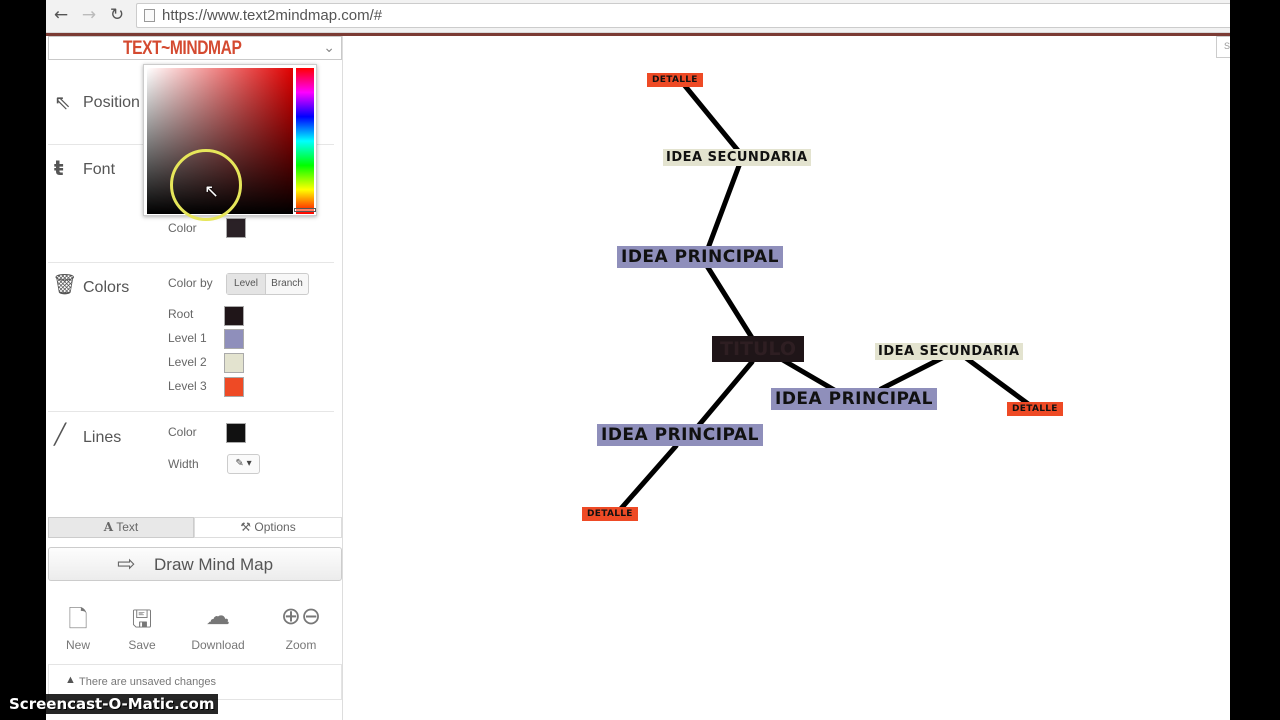  I want to click on download-icon: ☁, so click(218, 616).